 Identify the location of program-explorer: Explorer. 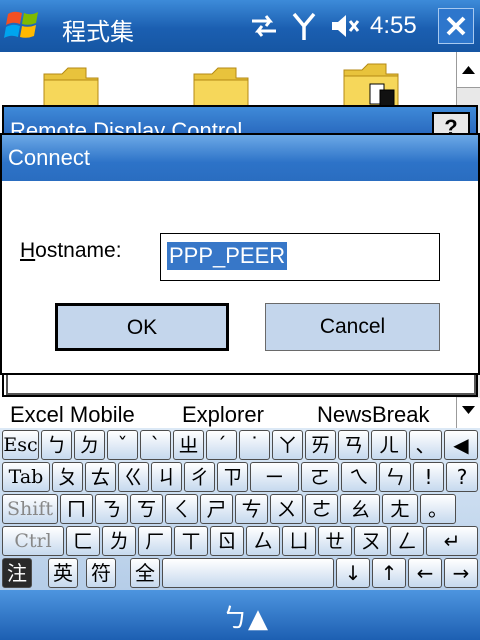
(223, 415).